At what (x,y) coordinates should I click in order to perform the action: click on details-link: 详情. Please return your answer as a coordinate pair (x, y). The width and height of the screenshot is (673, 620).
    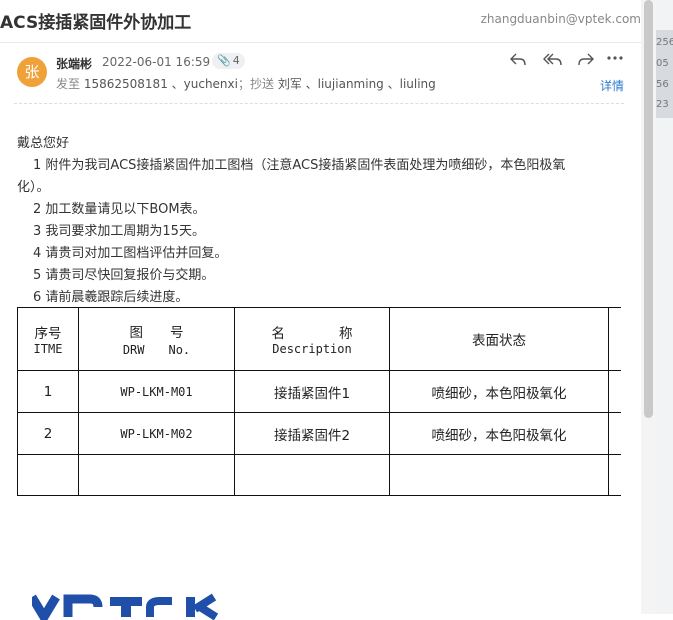
    Looking at the image, I should click on (612, 85).